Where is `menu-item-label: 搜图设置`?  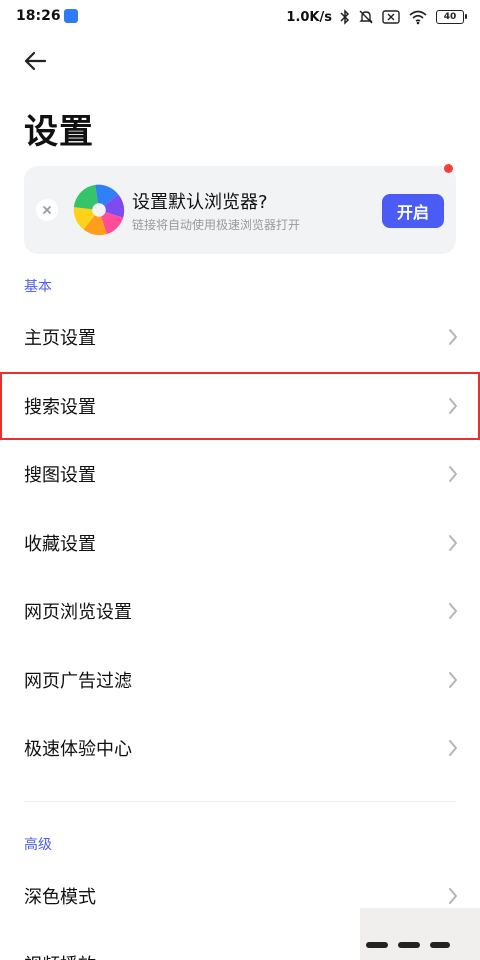
menu-item-label: 搜图设置 is located at coordinates (60, 475).